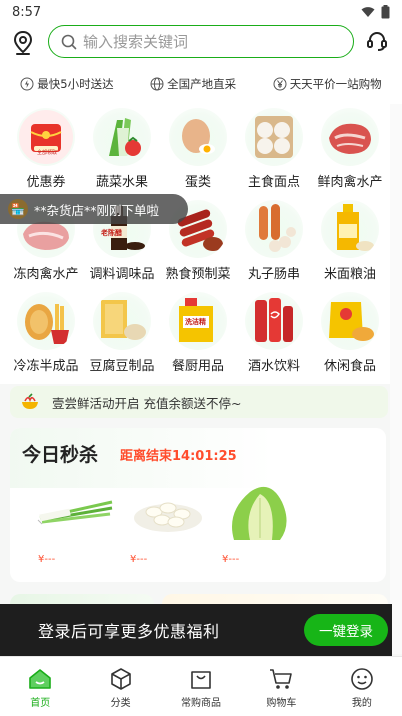 The width and height of the screenshot is (402, 716). I want to click on detergent-badge: 洗洁精, so click(195, 322).